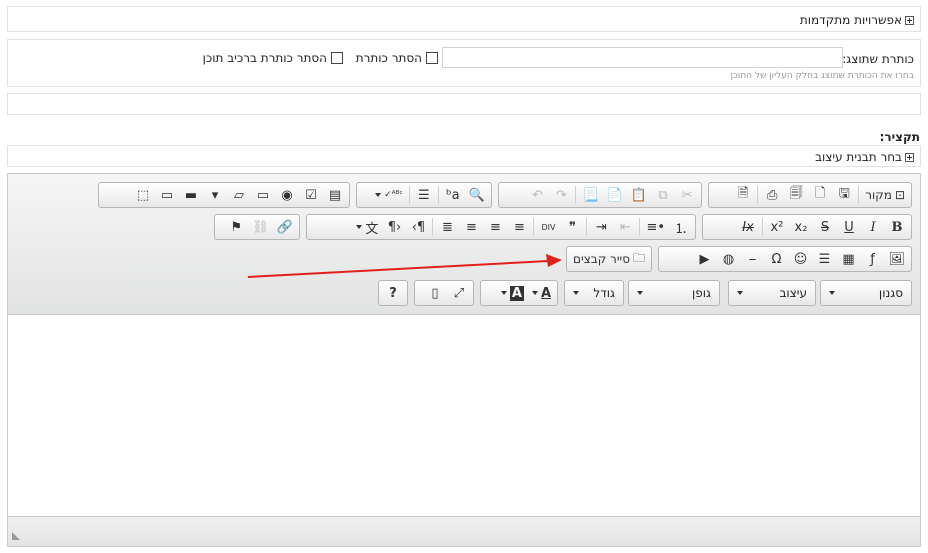 This screenshot has width=928, height=553. Describe the element at coordinates (639, 195) in the screenshot. I see `paste-icon: 📋` at that location.